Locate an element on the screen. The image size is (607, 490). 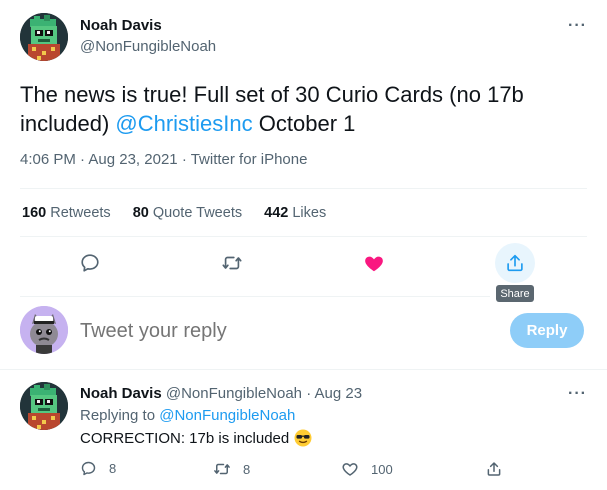
quotes-stat: 80 Quote Tweets is located at coordinates (189, 213).